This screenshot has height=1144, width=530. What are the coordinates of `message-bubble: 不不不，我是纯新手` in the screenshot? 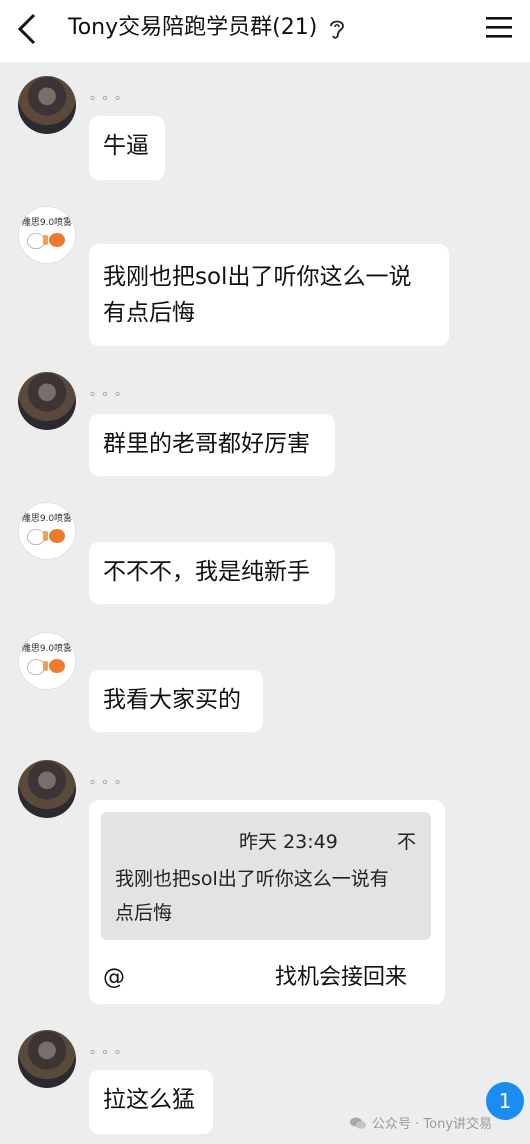 It's located at (212, 573).